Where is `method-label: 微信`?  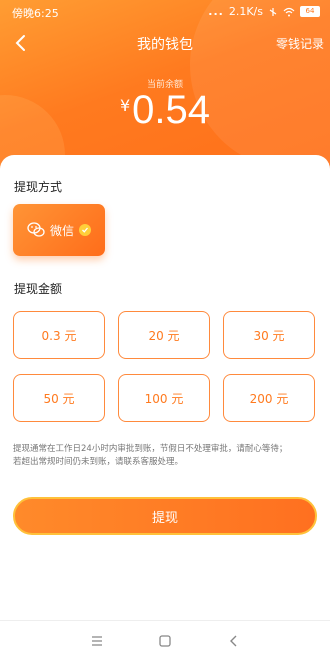
method-label: 微信 is located at coordinates (61, 230).